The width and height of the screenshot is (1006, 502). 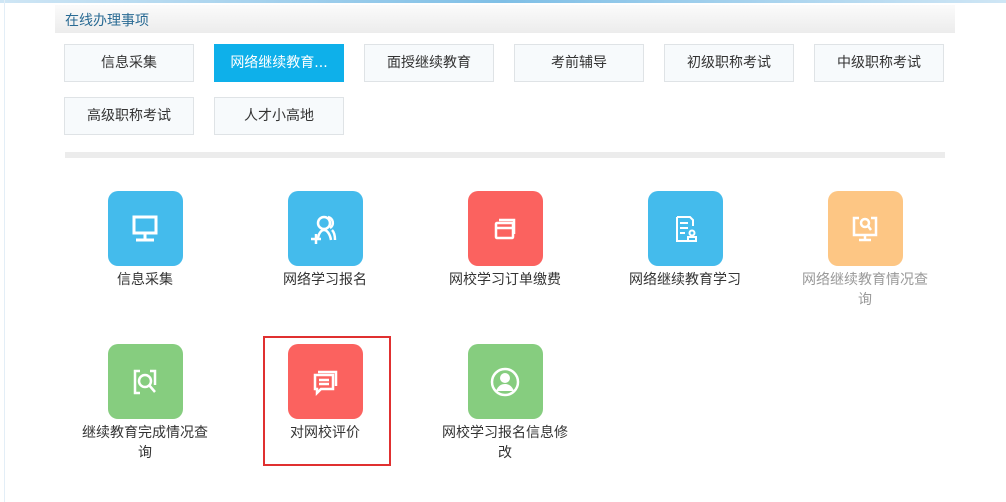 What do you see at coordinates (325, 280) in the screenshot?
I see `item-label: 网络学习报名` at bounding box center [325, 280].